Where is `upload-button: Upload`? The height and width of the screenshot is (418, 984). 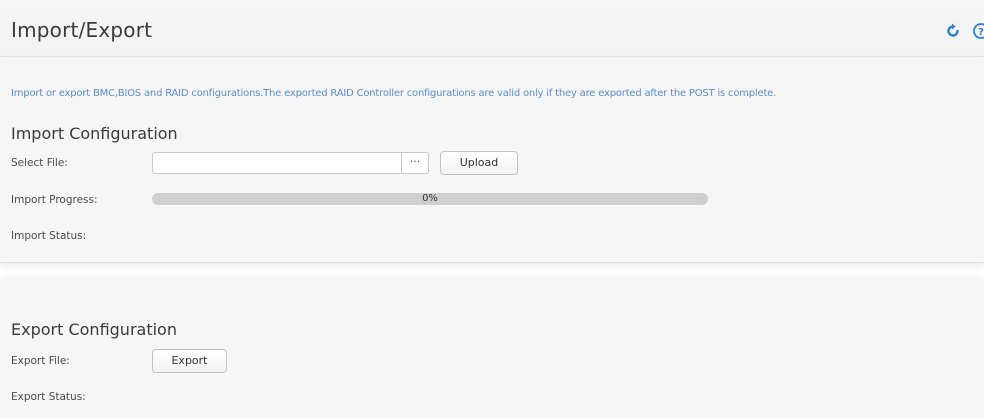 upload-button: Upload is located at coordinates (479, 163).